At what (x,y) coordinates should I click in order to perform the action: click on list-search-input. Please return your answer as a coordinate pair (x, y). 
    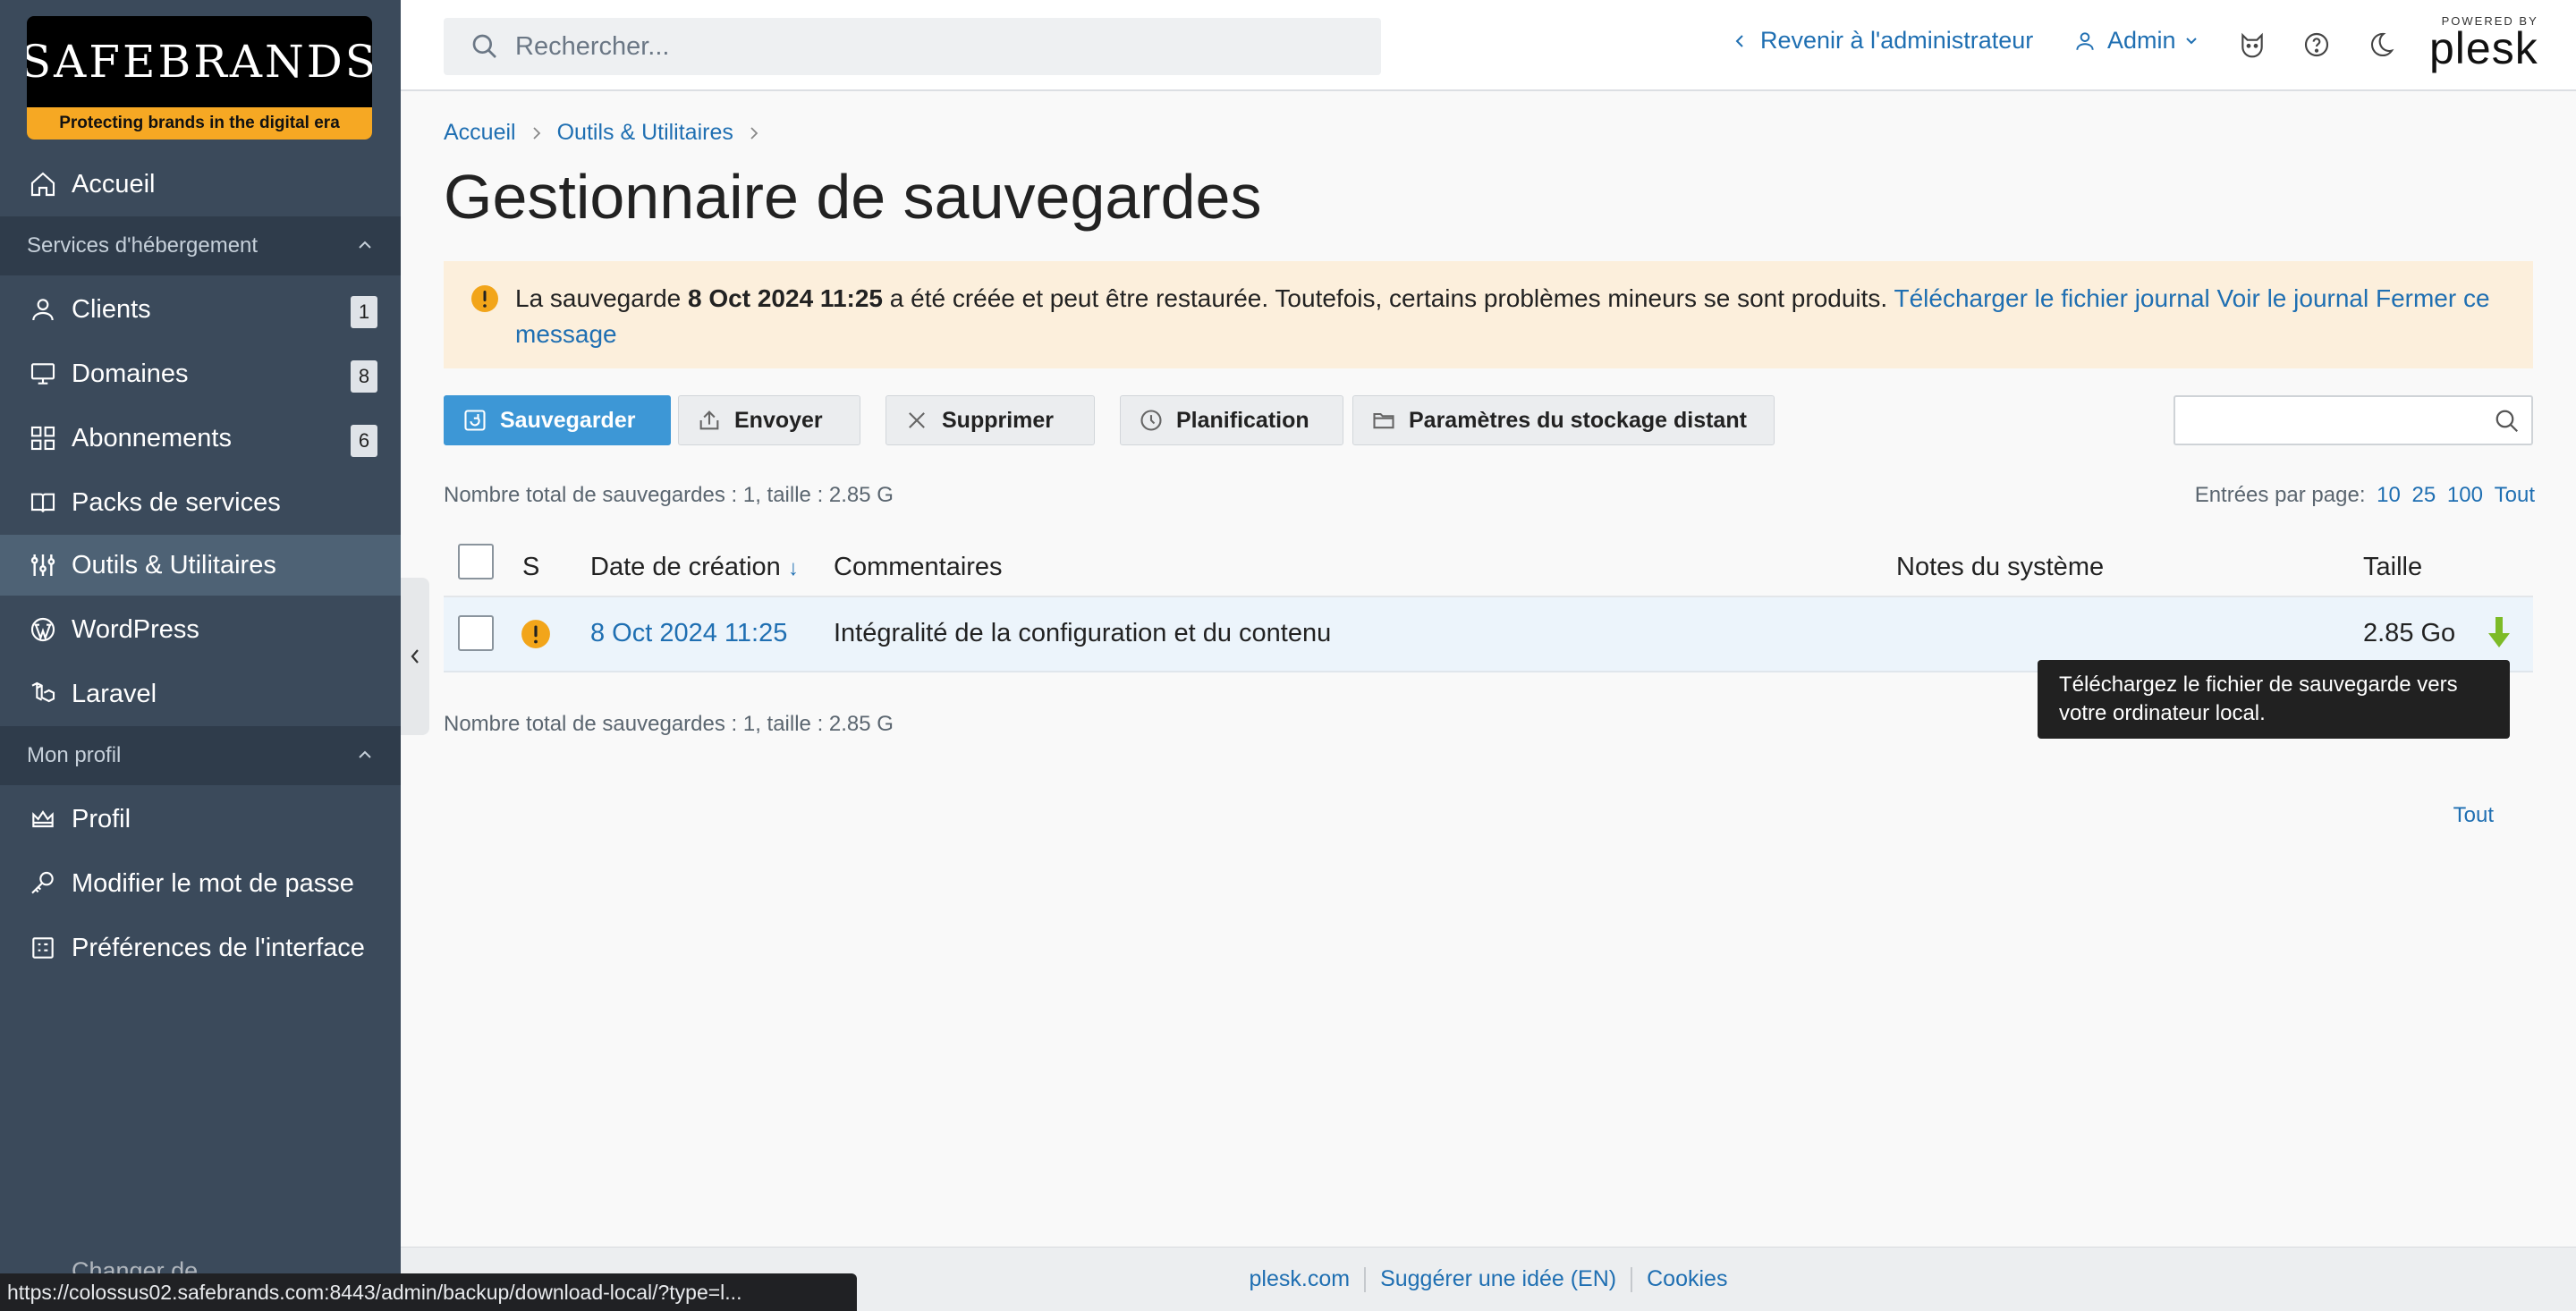
    Looking at the image, I should click on (2353, 420).